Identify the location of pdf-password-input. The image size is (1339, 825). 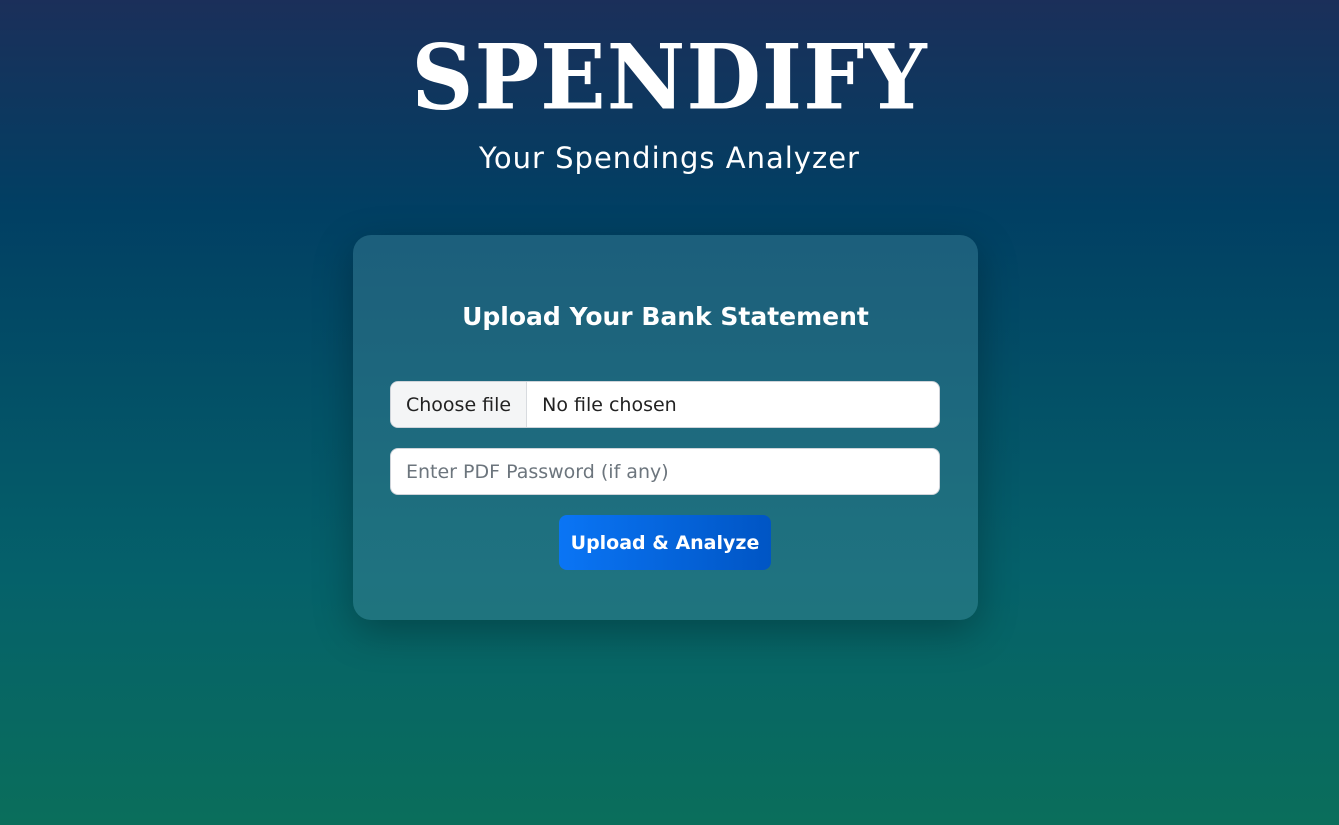
(665, 471).